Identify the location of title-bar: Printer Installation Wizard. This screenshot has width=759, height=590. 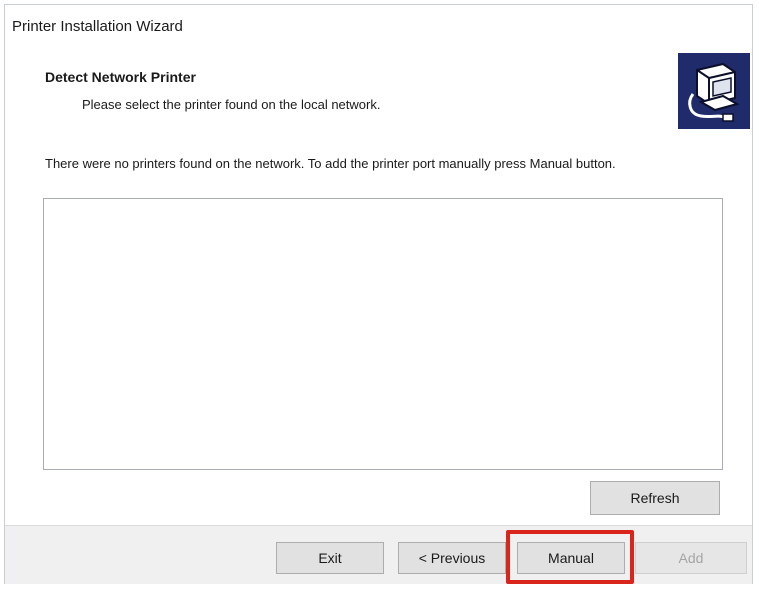
(378, 25).